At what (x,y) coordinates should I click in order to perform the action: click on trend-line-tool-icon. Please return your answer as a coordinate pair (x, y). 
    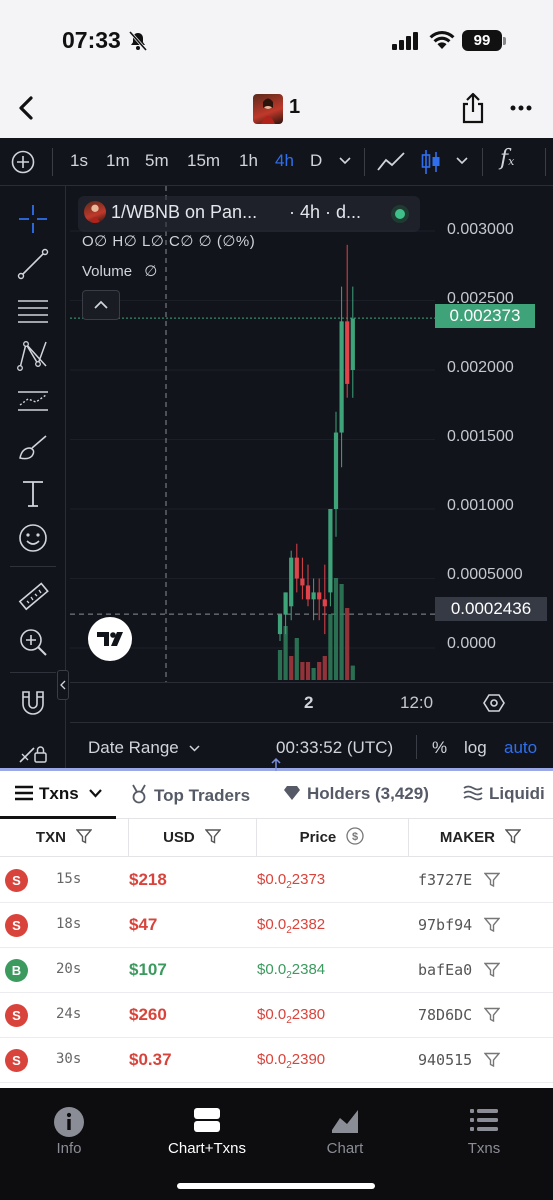
    Looking at the image, I should click on (33, 264).